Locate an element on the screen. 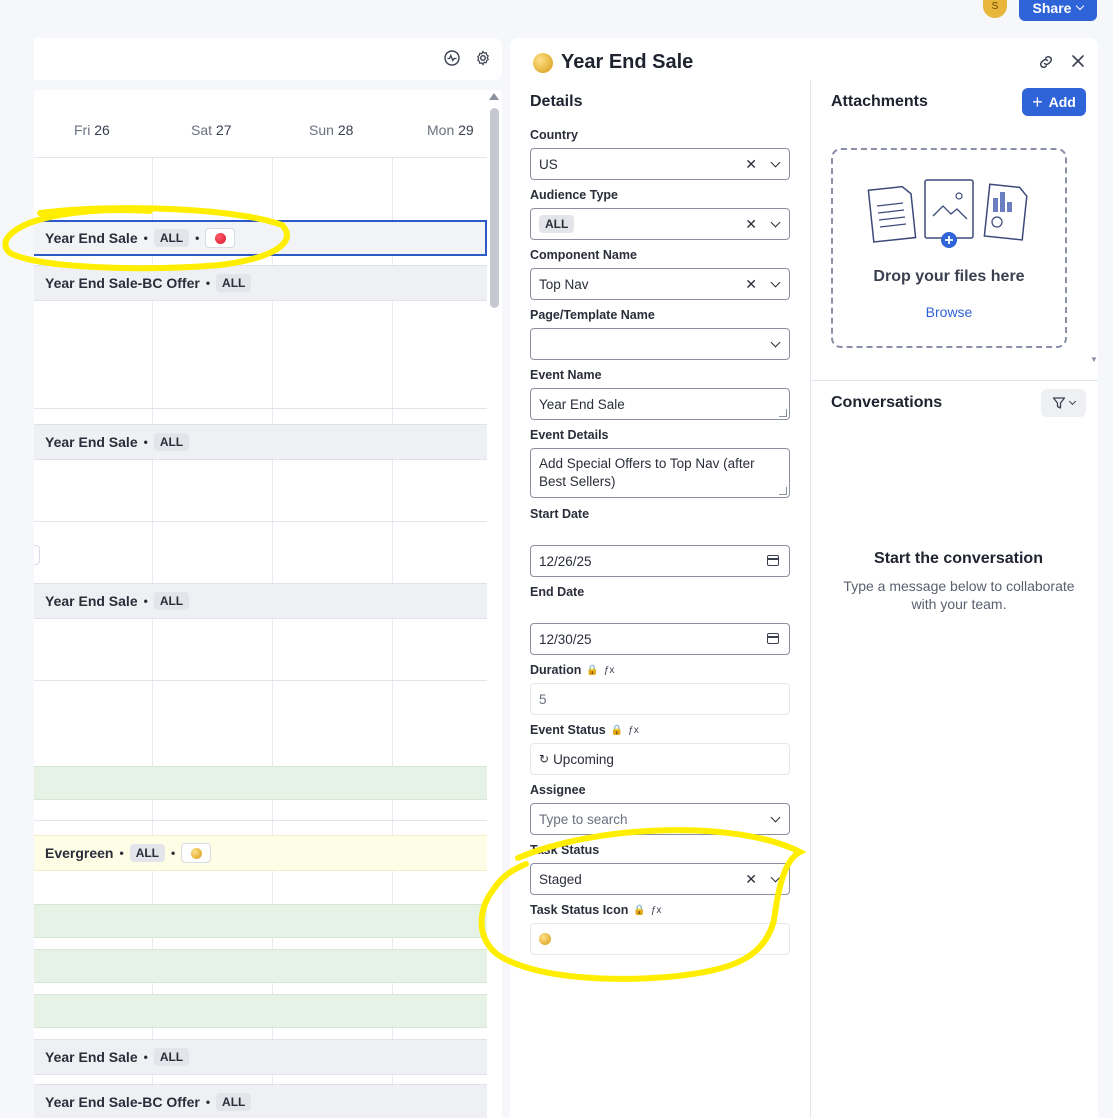  start-date-value: 12/26/25 is located at coordinates (565, 561).